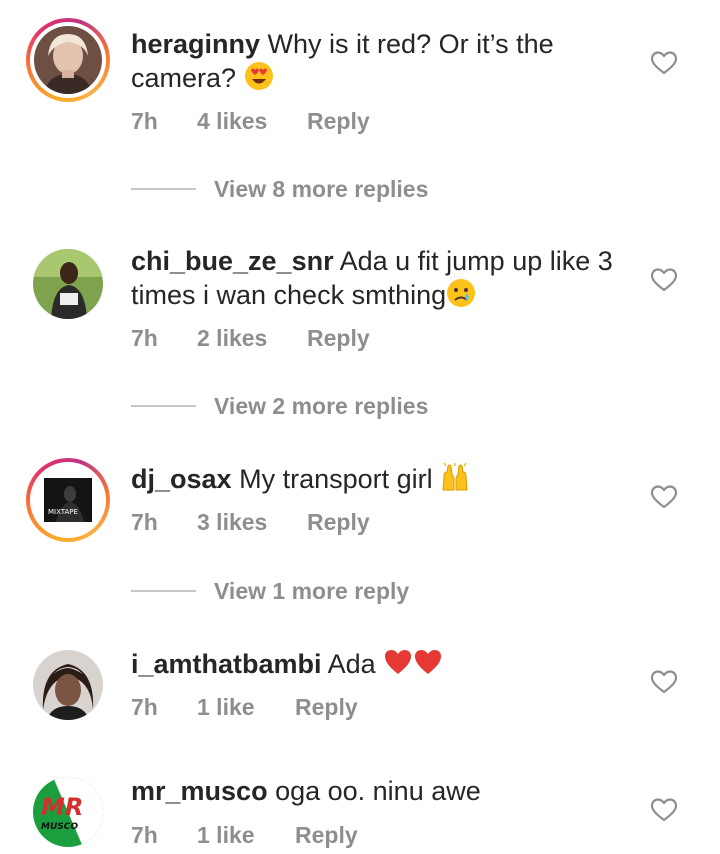 This screenshot has height=854, width=720. I want to click on view-more-replies: View 2 more replies, so click(279, 406).